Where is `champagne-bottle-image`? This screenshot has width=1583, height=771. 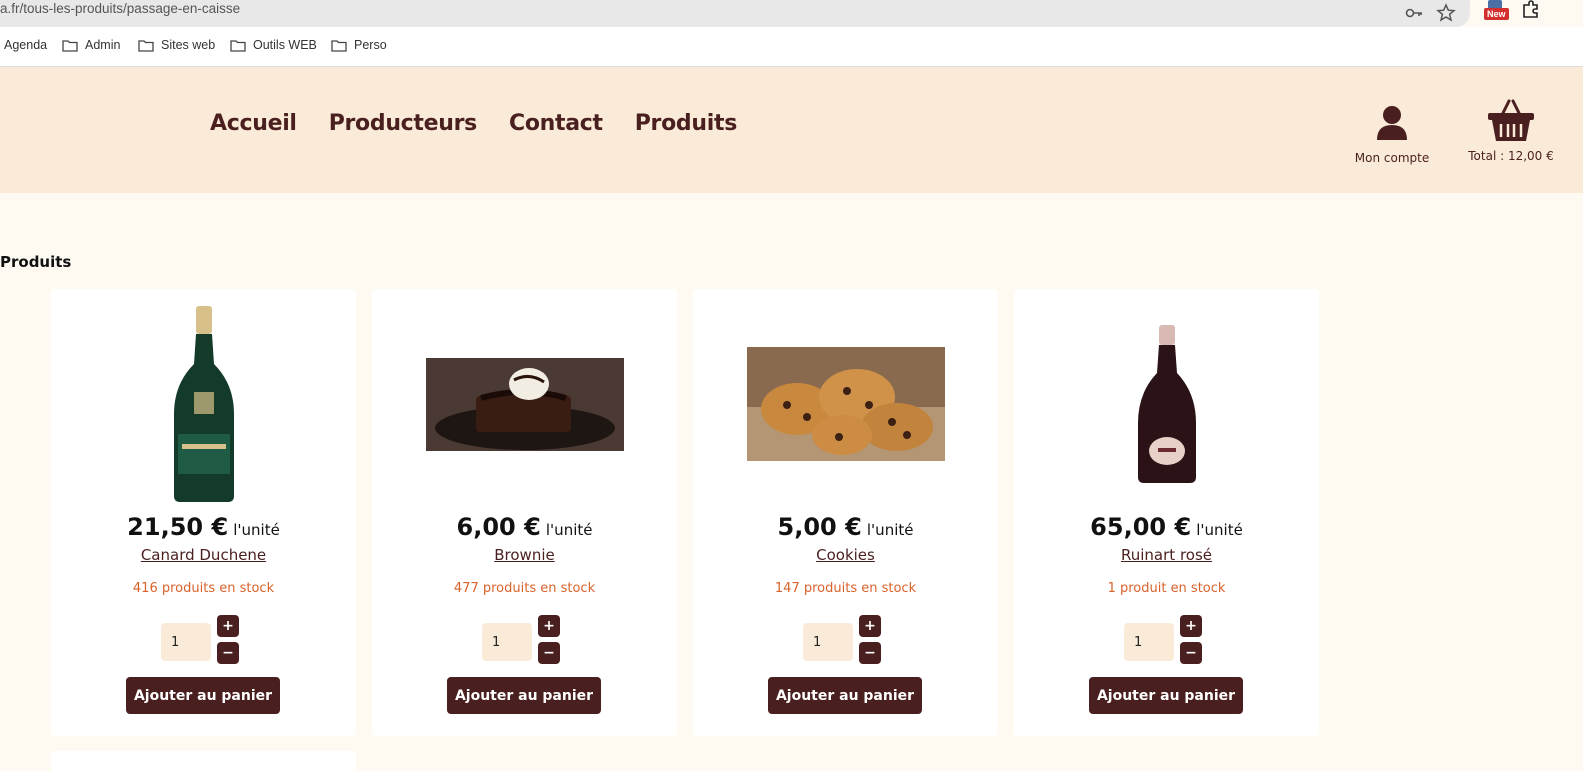 champagne-bottle-image is located at coordinates (203, 404).